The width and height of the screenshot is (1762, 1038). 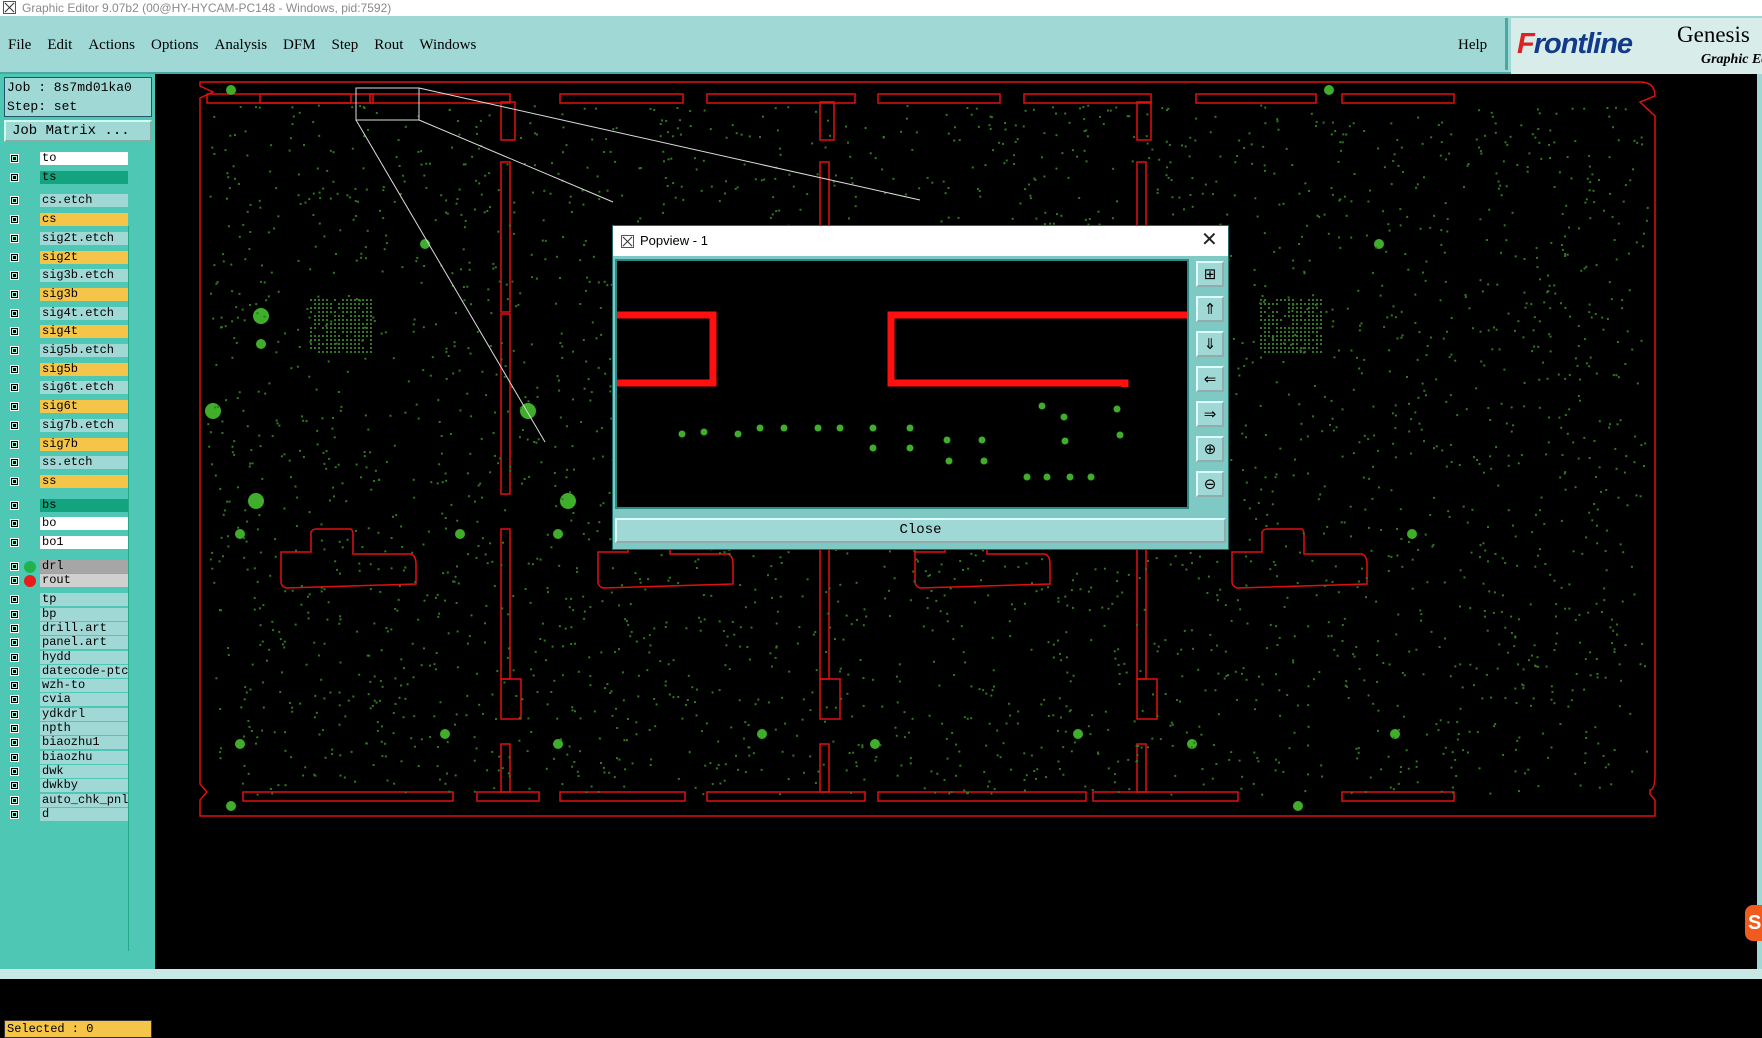 I want to click on layer-row-bo: bo, so click(x=67, y=524).